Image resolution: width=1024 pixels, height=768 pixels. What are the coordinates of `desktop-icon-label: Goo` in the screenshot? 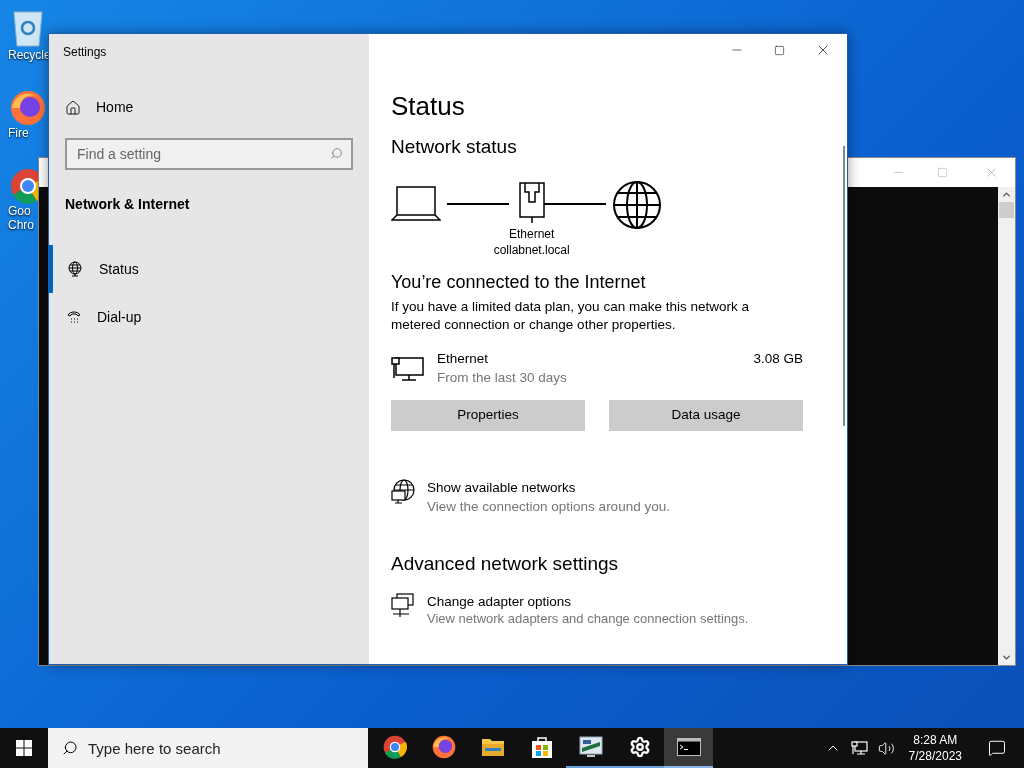 It's located at (19, 211).